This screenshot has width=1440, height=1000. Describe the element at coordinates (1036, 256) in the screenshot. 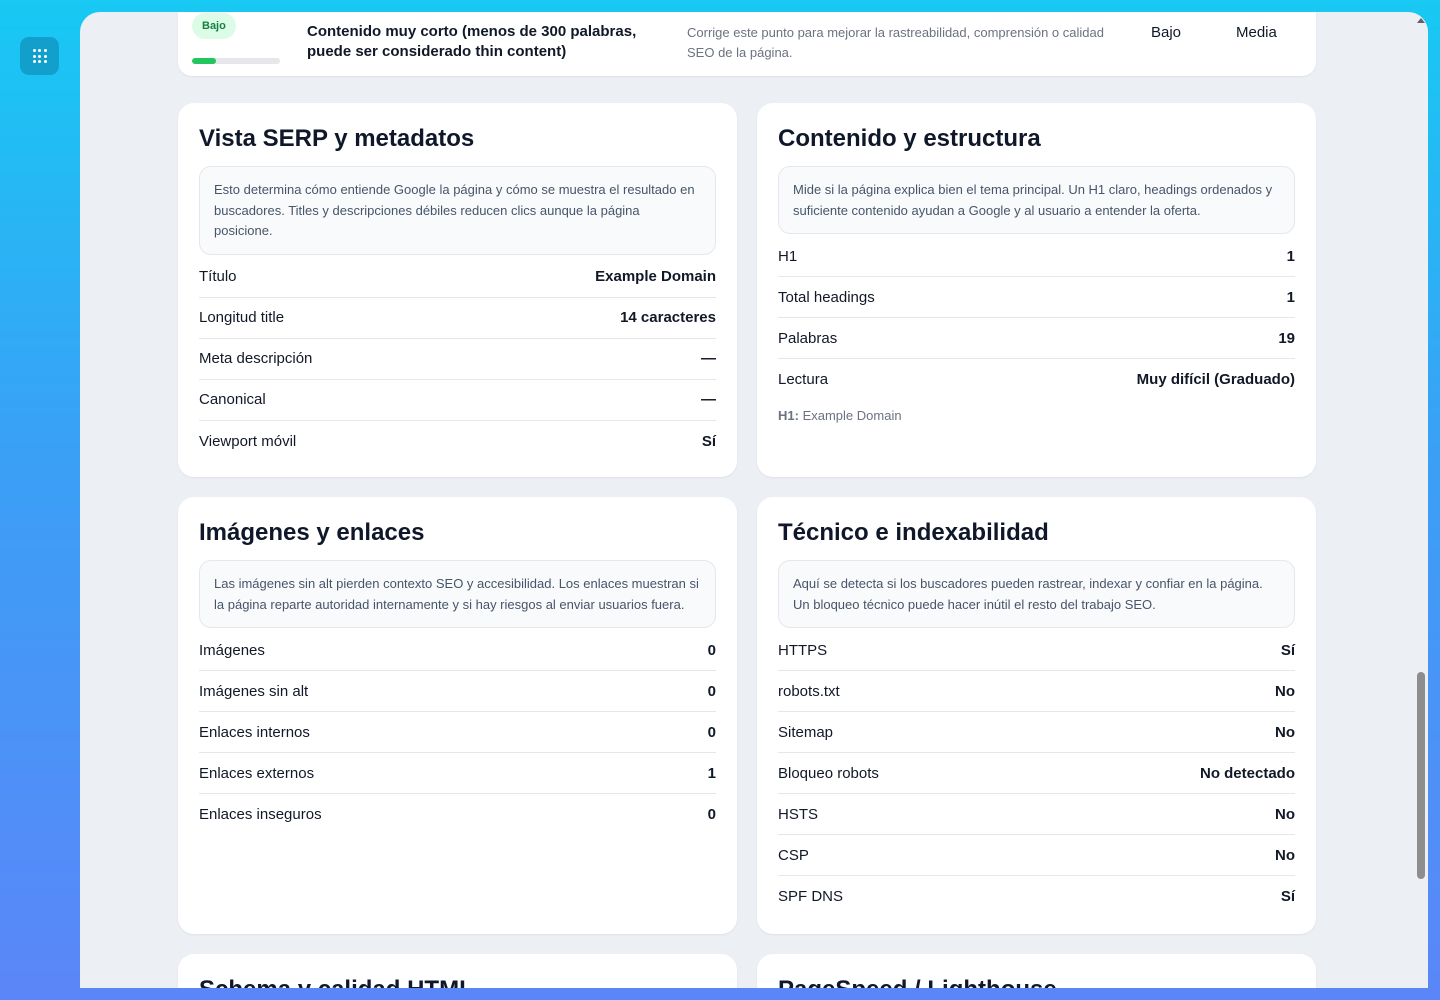

I see `metric-row: H1 1` at that location.